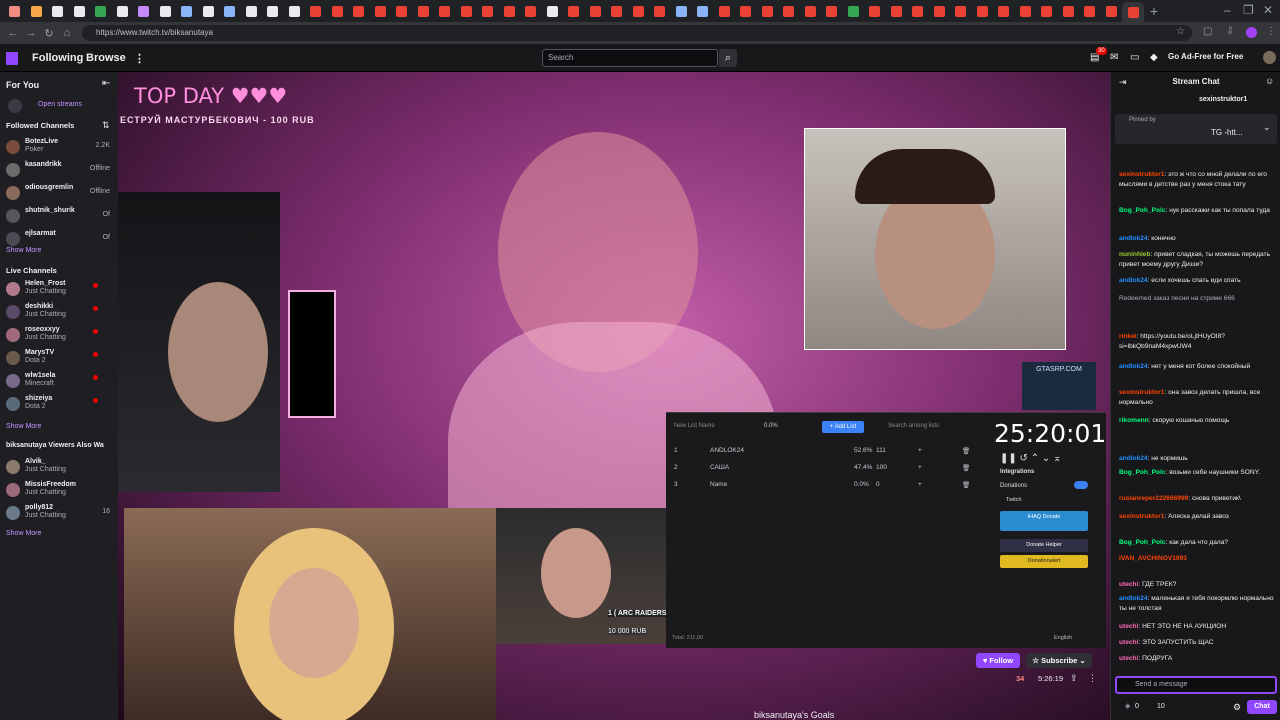 Image resolution: width=1280 pixels, height=720 pixels. Describe the element at coordinates (637, 33) in the screenshot. I see `address-input: https://www.twitch.tv/biksanutaya` at that location.